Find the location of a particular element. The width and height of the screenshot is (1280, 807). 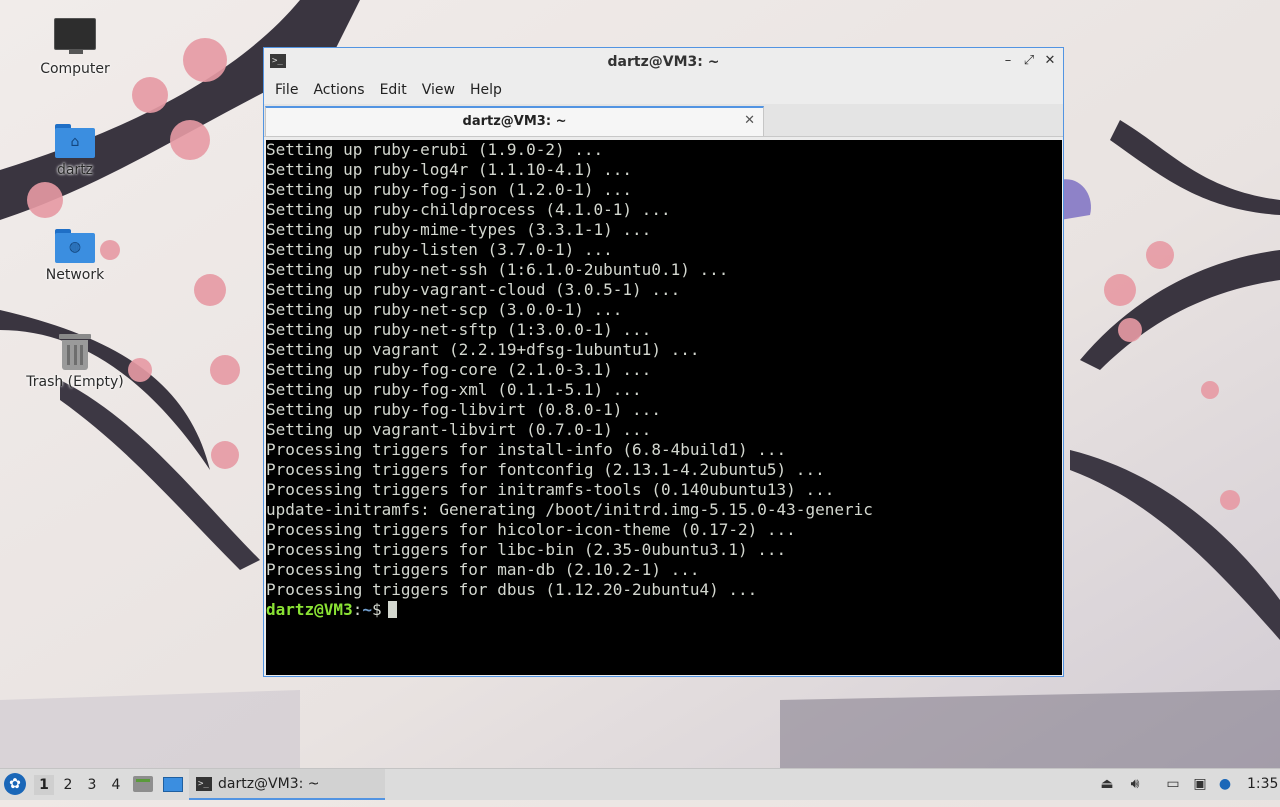

terminal-tab: dartz@VM3: ~ ✕ is located at coordinates (514, 121).